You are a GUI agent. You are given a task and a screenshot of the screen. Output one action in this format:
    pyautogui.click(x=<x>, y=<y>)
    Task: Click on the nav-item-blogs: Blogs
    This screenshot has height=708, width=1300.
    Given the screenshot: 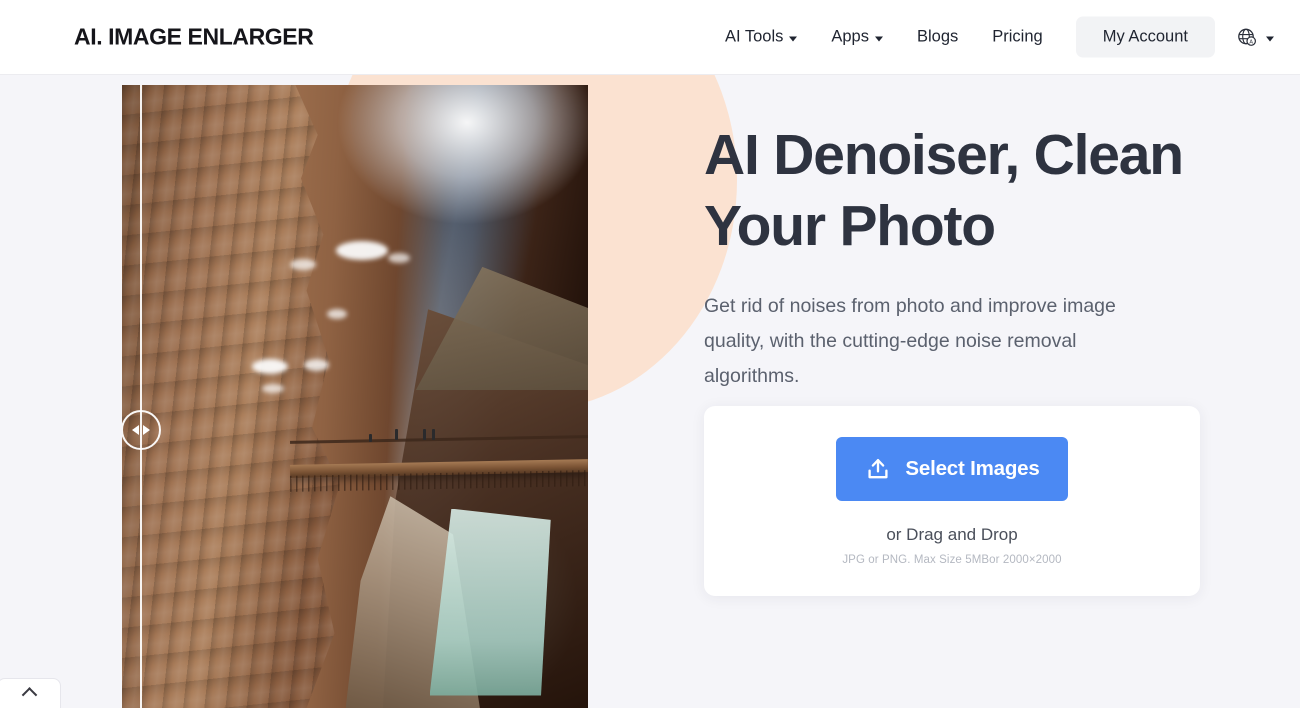 What is the action you would take?
    pyautogui.click(x=937, y=37)
    